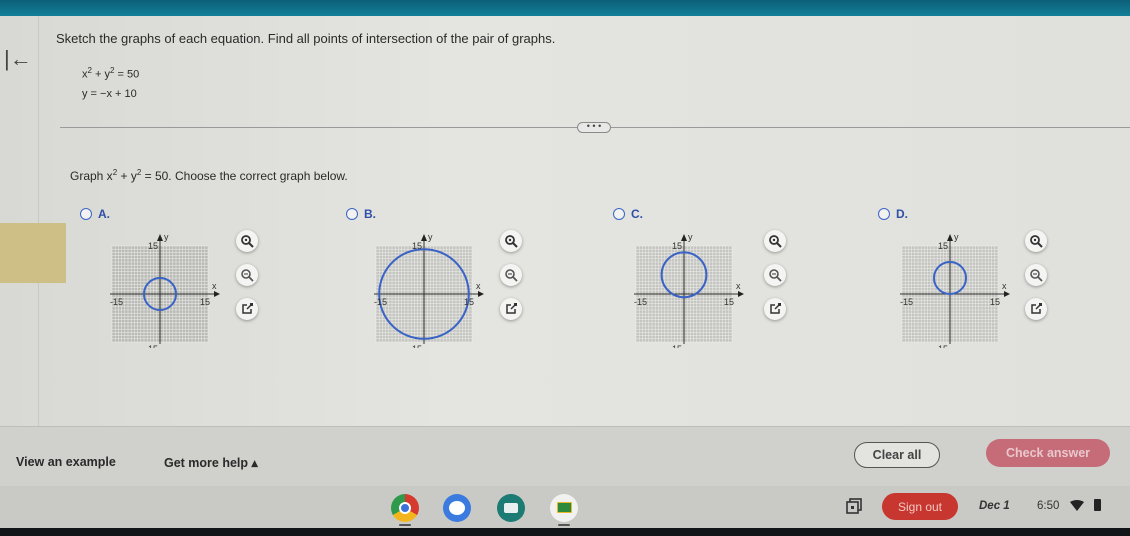 The image size is (1130, 536). What do you see at coordinates (511, 508) in the screenshot?
I see `slides-app-icon` at bounding box center [511, 508].